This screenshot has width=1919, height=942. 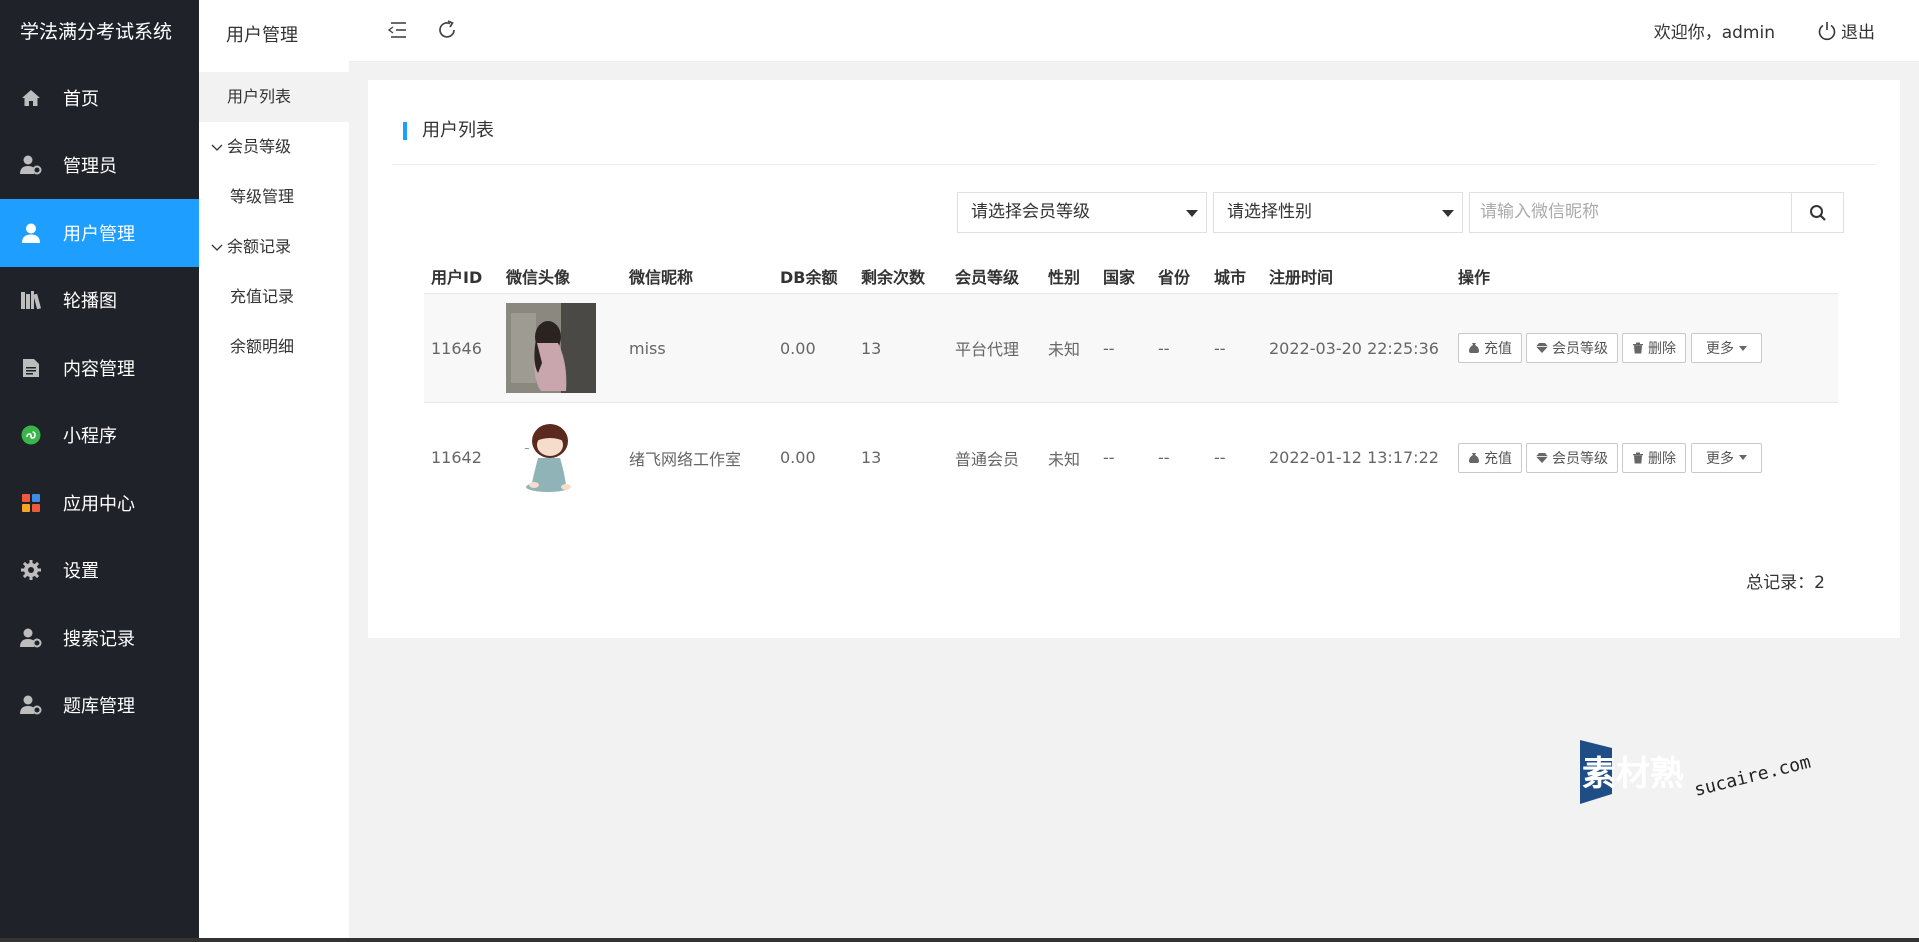 I want to click on sub-sidebar: 用户管理 用户列表 会员等级 等级管理 余额记录 充值记录 余额明细, so click(x=274, y=471).